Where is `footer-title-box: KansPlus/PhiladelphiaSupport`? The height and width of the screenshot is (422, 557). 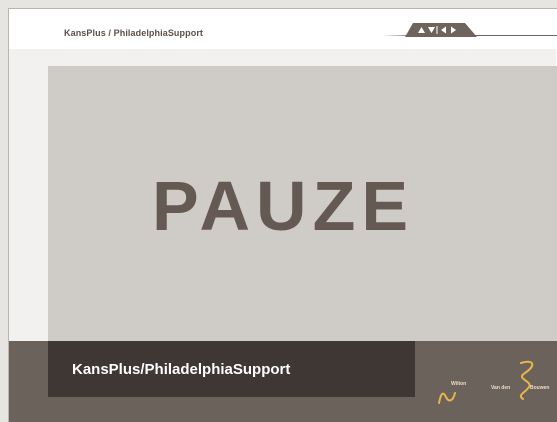 footer-title-box: KansPlus/PhiladelphiaSupport is located at coordinates (231, 369).